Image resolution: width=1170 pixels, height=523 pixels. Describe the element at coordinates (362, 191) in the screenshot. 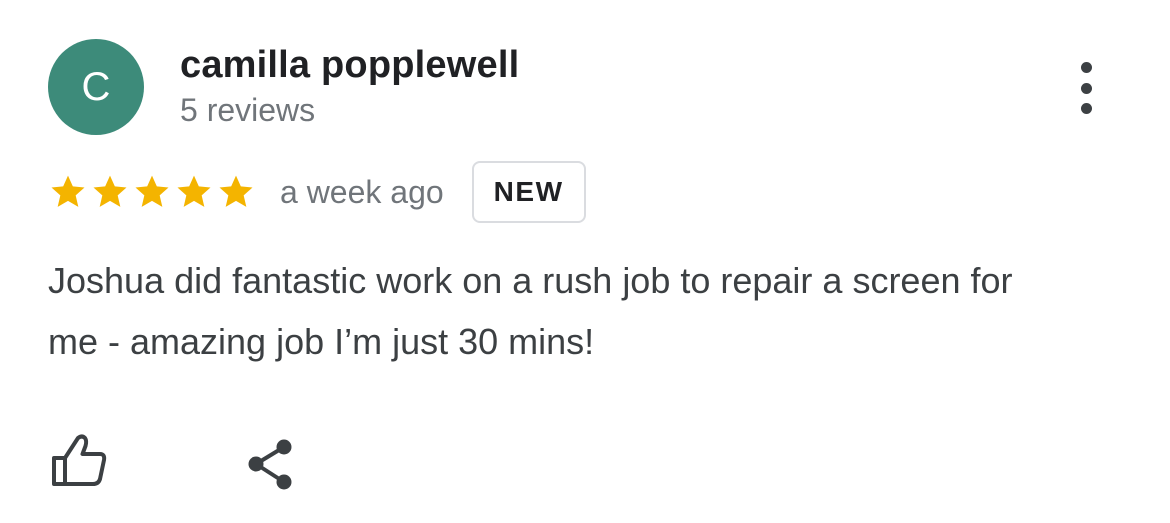

I see `review-date: a week ago` at that location.